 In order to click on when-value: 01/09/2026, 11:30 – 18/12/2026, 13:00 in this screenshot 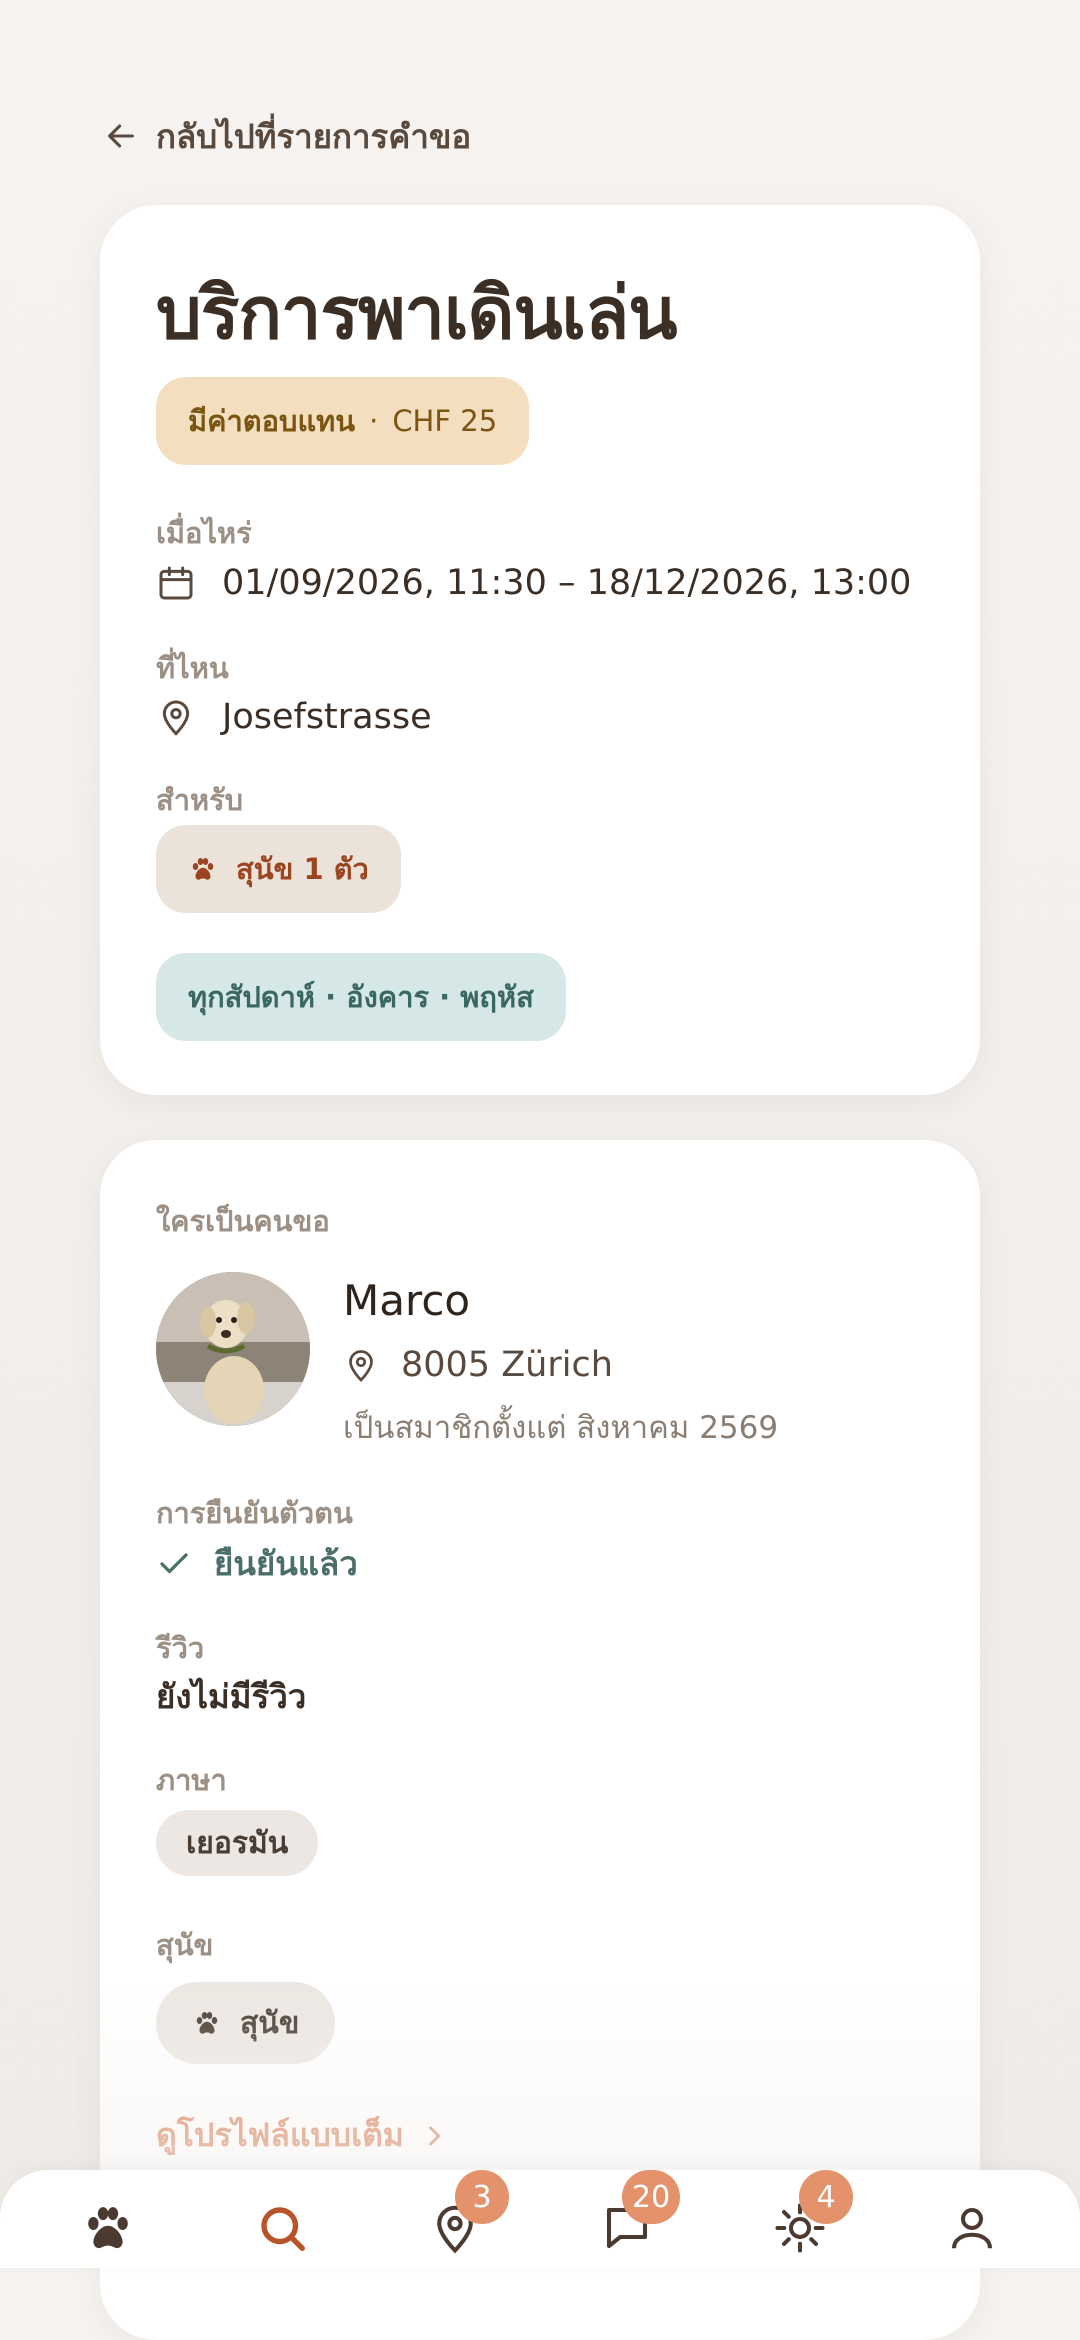, I will do `click(567, 583)`.